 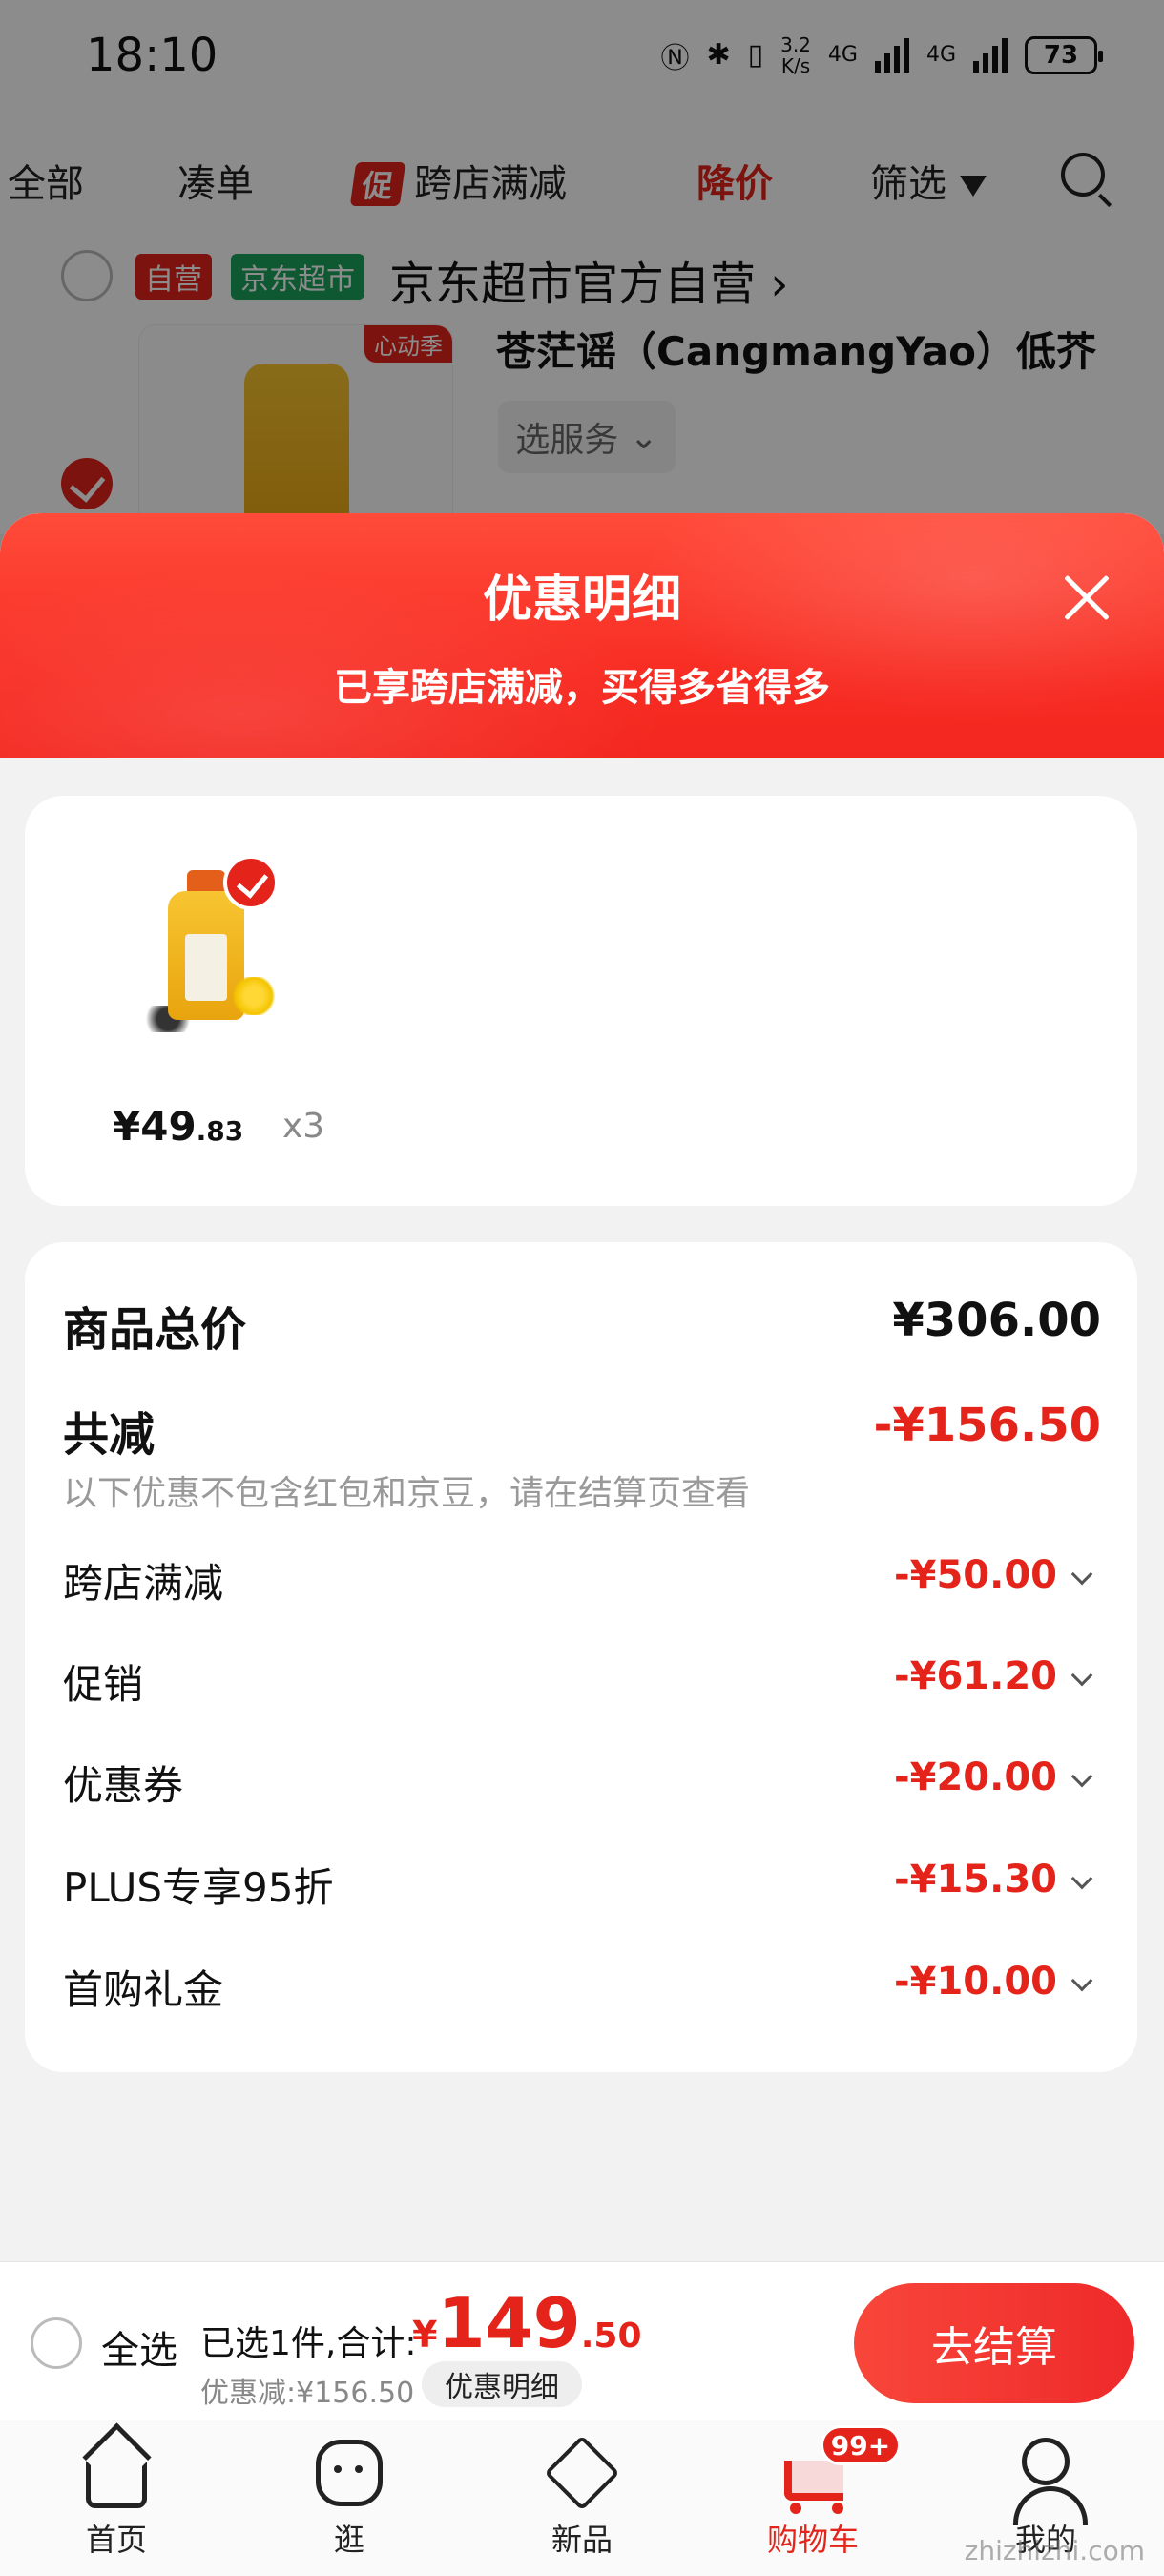 I want to click on select-all-checkbox, so click(x=56, y=2343).